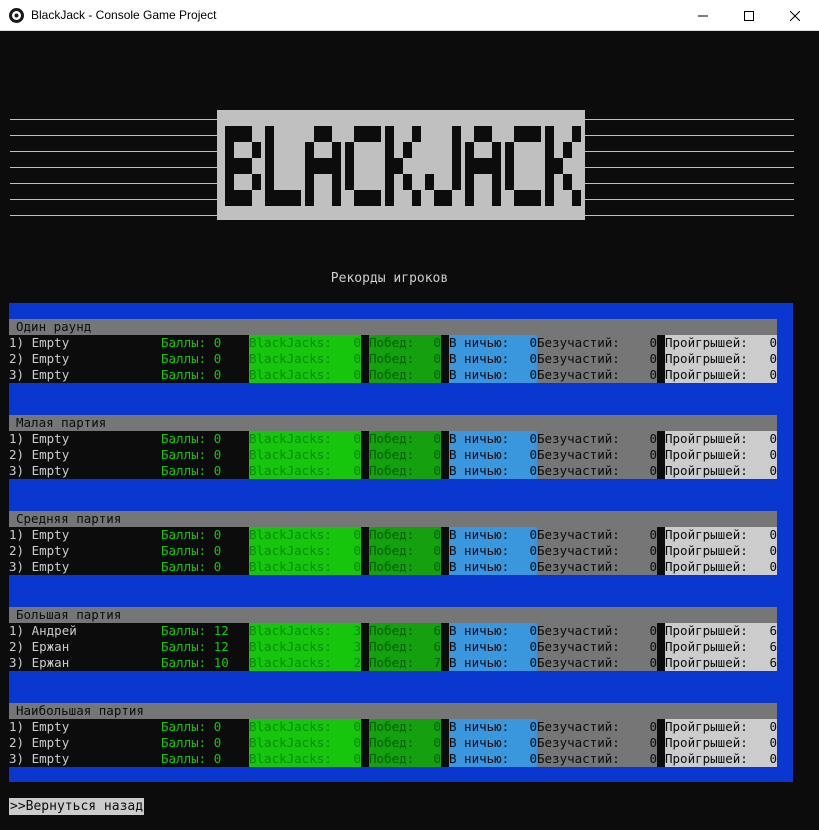  Describe the element at coordinates (409, 15) in the screenshot. I see `title-bar: BlackJack - Console Game Project` at that location.